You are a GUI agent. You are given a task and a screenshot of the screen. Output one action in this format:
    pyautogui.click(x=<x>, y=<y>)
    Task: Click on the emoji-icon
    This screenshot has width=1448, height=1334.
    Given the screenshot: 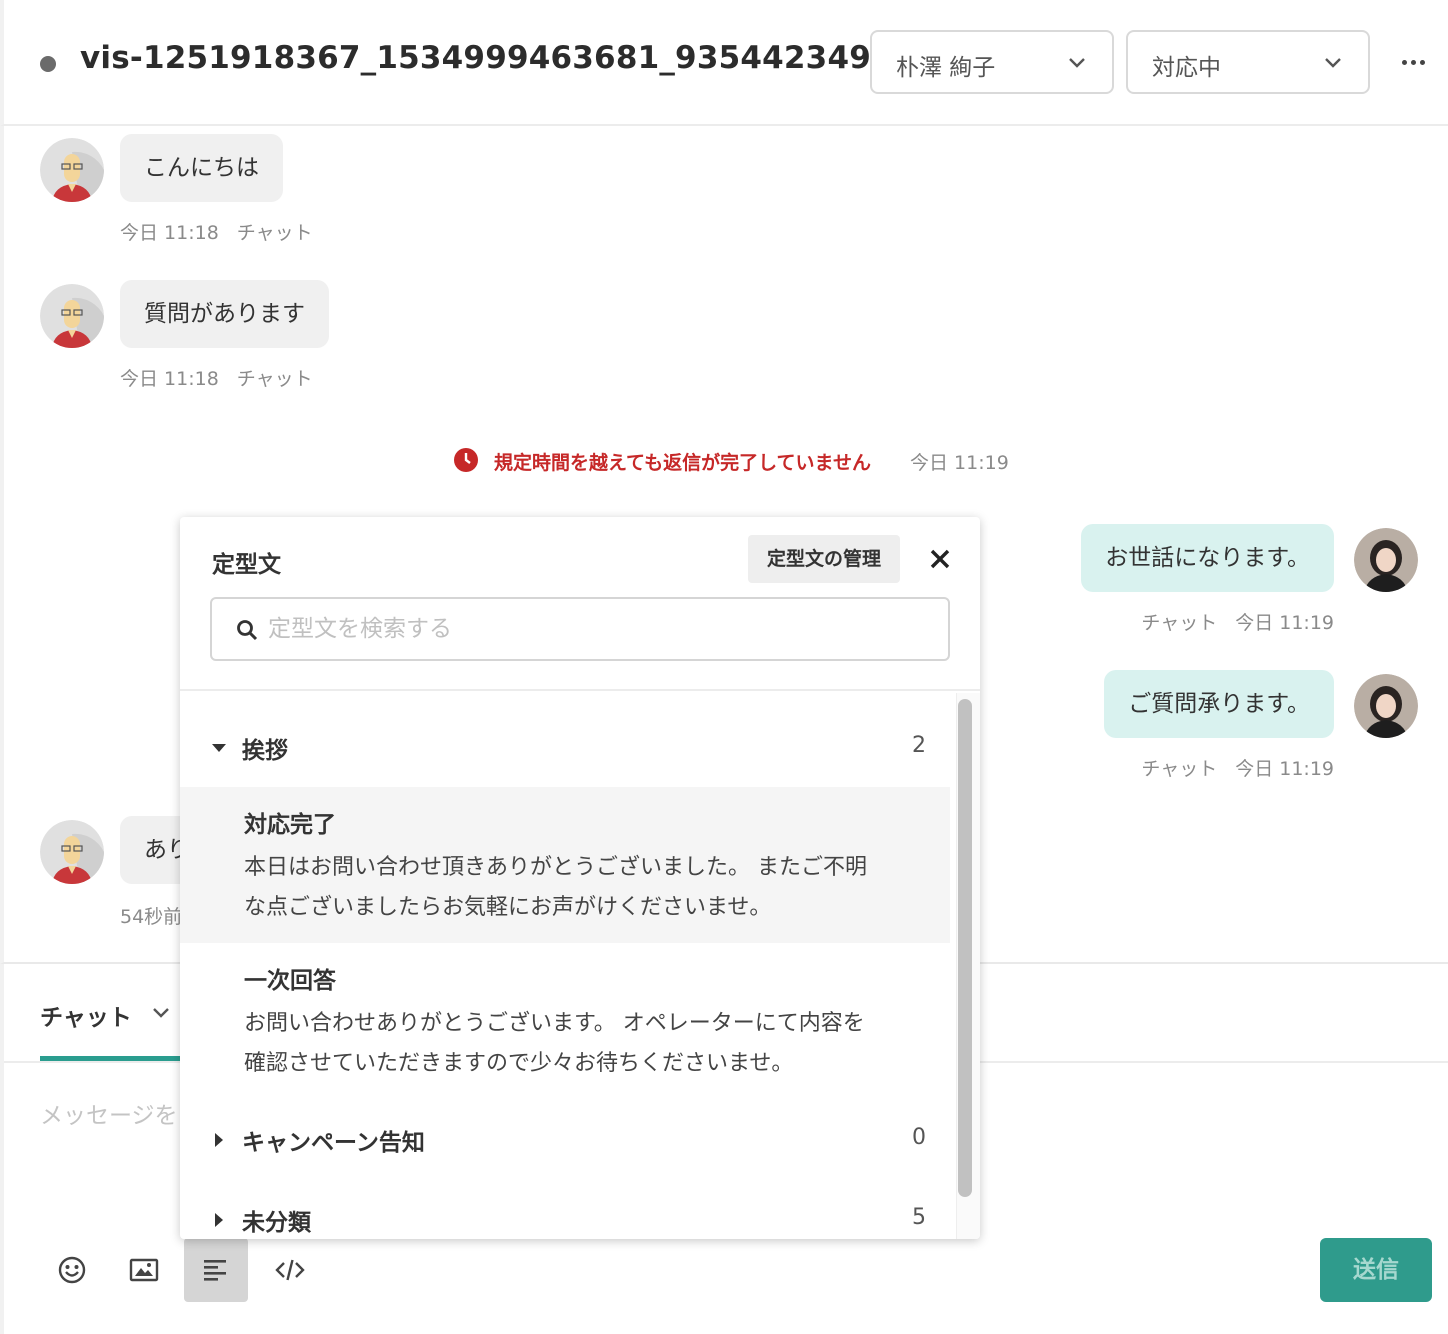 What is the action you would take?
    pyautogui.click(x=72, y=1270)
    